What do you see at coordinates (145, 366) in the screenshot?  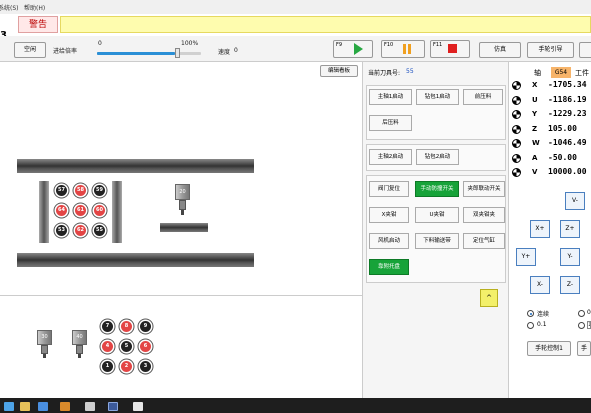 I see `magazine-bottom-pin: 3` at bounding box center [145, 366].